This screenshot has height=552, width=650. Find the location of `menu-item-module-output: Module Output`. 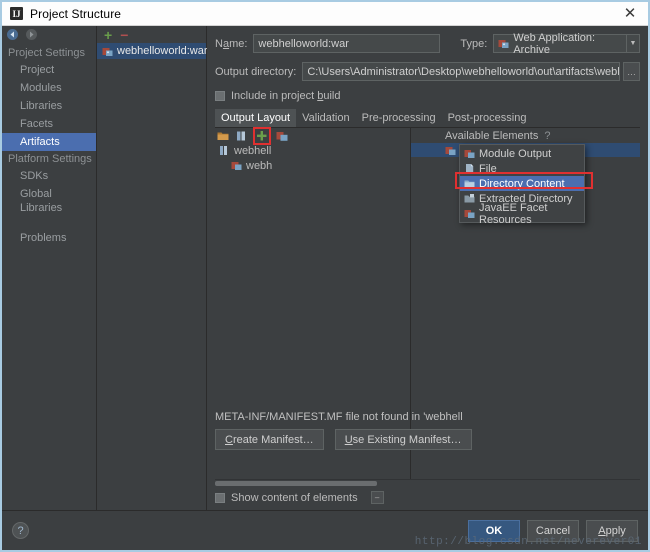

menu-item-module-output: Module Output is located at coordinates (522, 153).